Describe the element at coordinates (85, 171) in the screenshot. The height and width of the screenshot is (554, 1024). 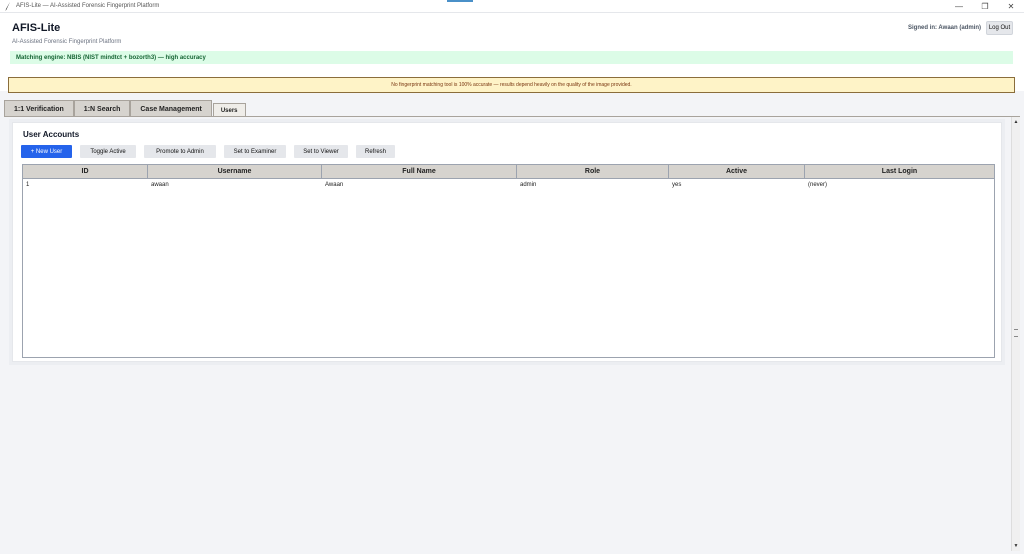
I see `column-header-id: ID` at that location.